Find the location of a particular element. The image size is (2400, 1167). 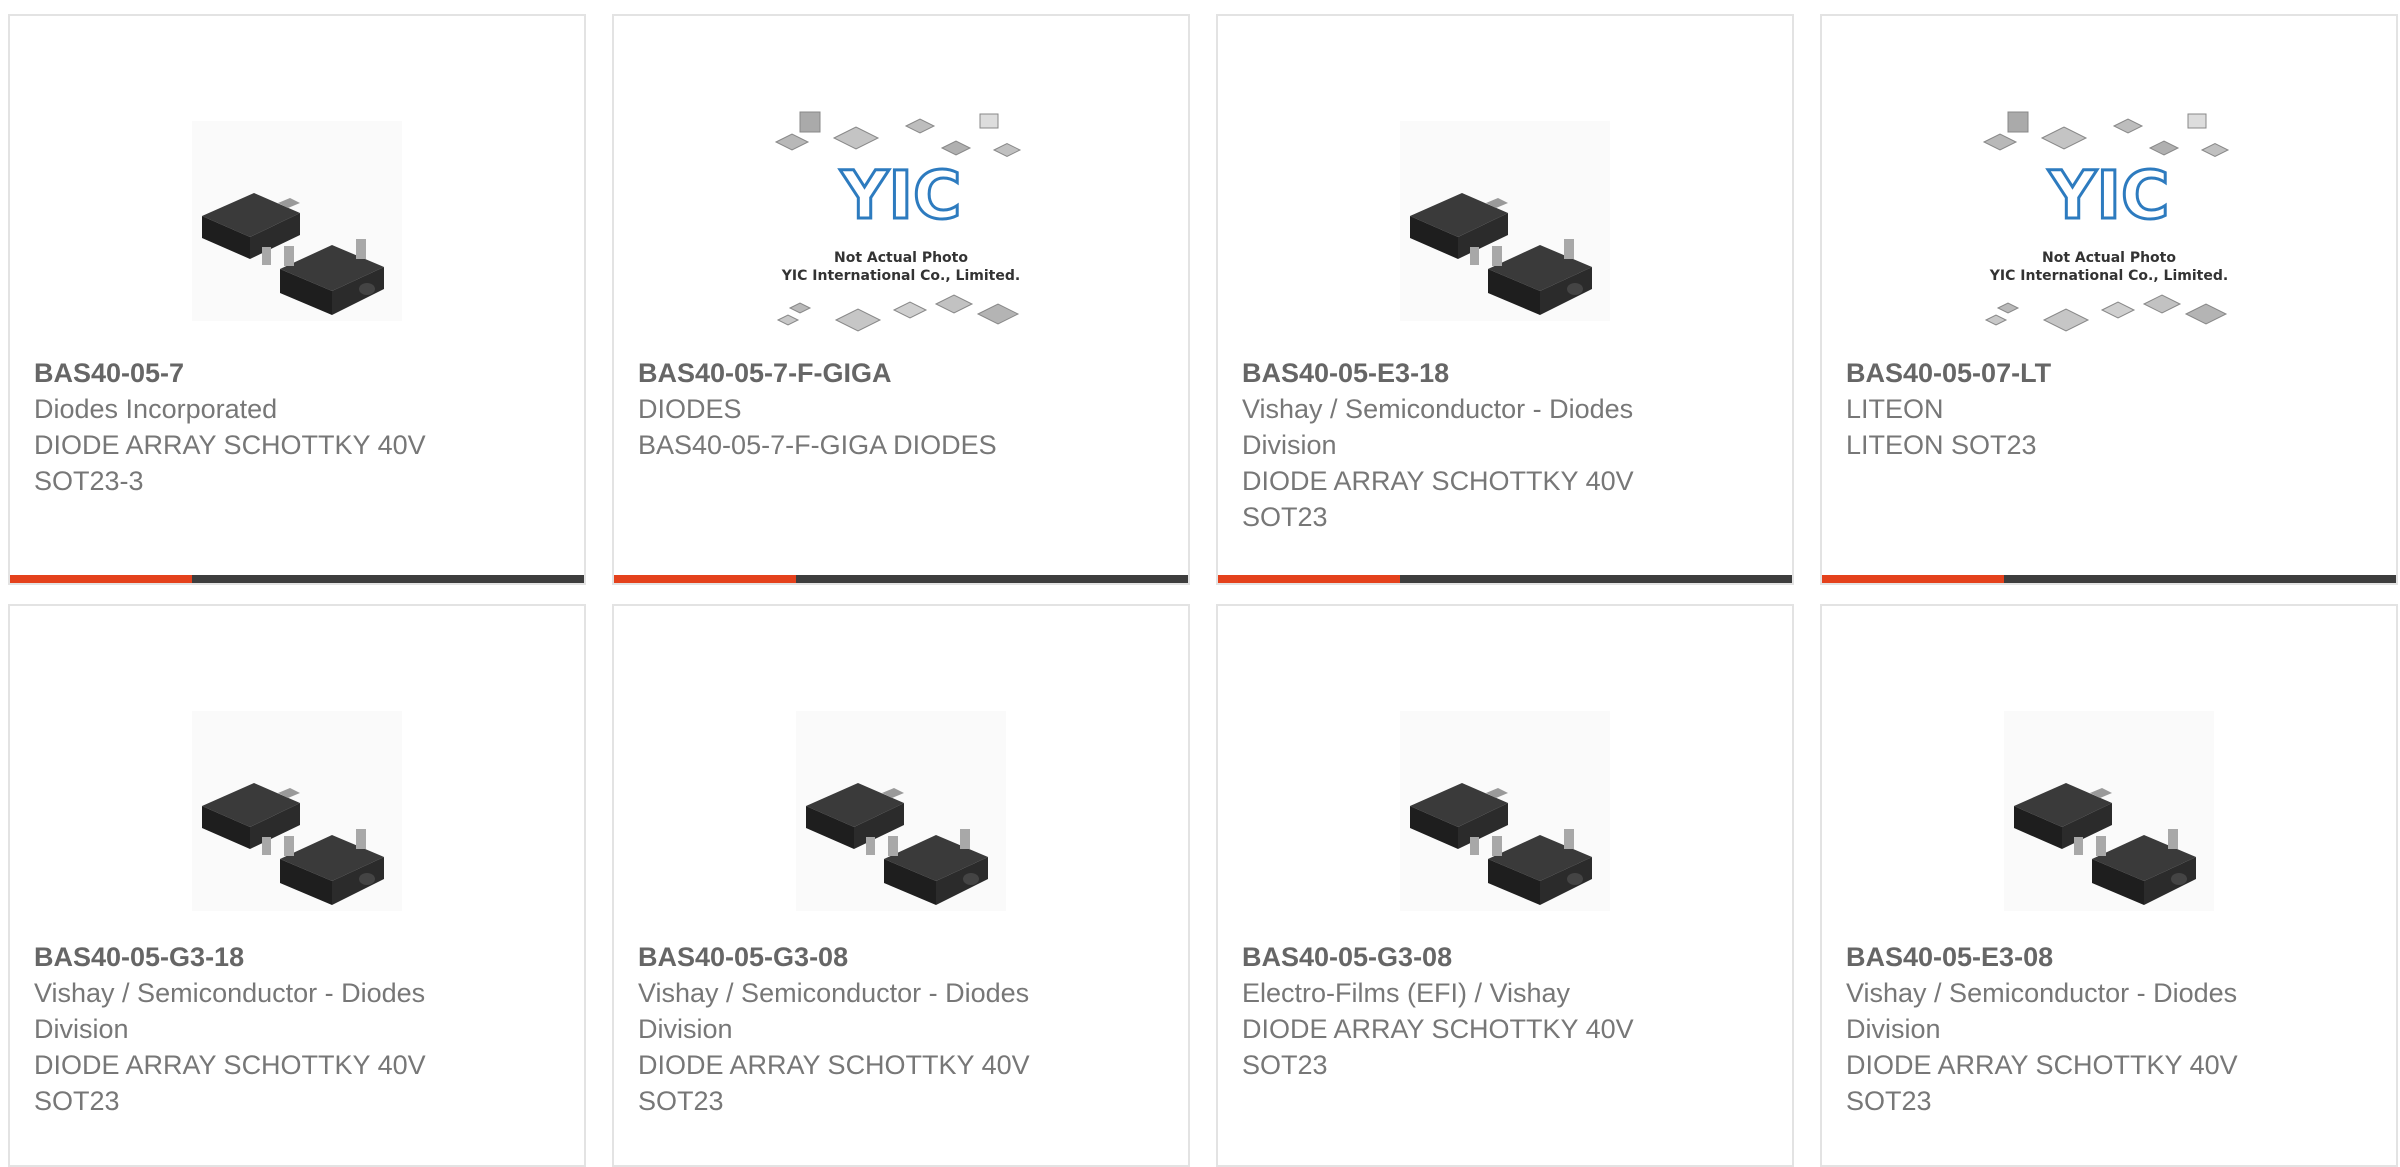

manufacturer: LITEON is located at coordinates (1895, 409).